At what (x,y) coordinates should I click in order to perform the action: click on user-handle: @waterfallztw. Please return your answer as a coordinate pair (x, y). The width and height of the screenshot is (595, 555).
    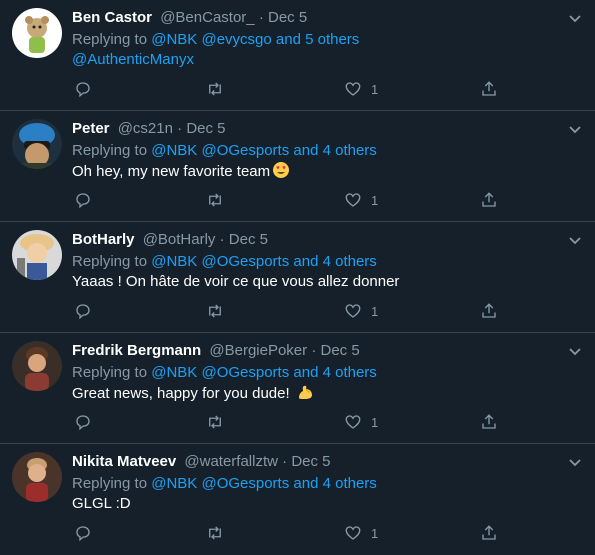
    Looking at the image, I should click on (231, 461).